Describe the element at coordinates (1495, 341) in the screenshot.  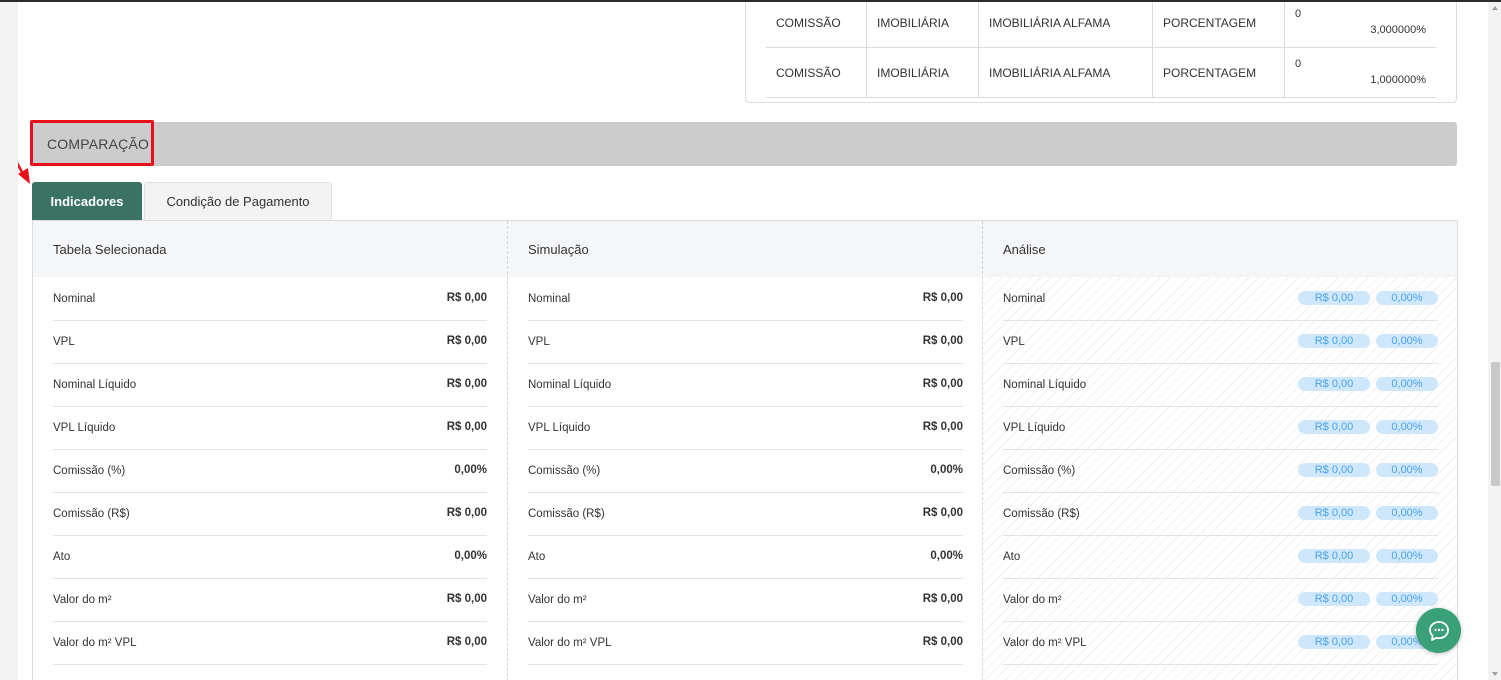
I see `page-scrollbar` at that location.